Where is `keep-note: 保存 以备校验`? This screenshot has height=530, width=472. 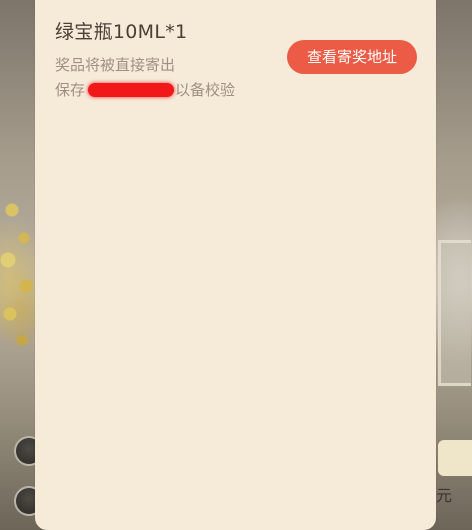 keep-note: 保存 以备校验 is located at coordinates (145, 89).